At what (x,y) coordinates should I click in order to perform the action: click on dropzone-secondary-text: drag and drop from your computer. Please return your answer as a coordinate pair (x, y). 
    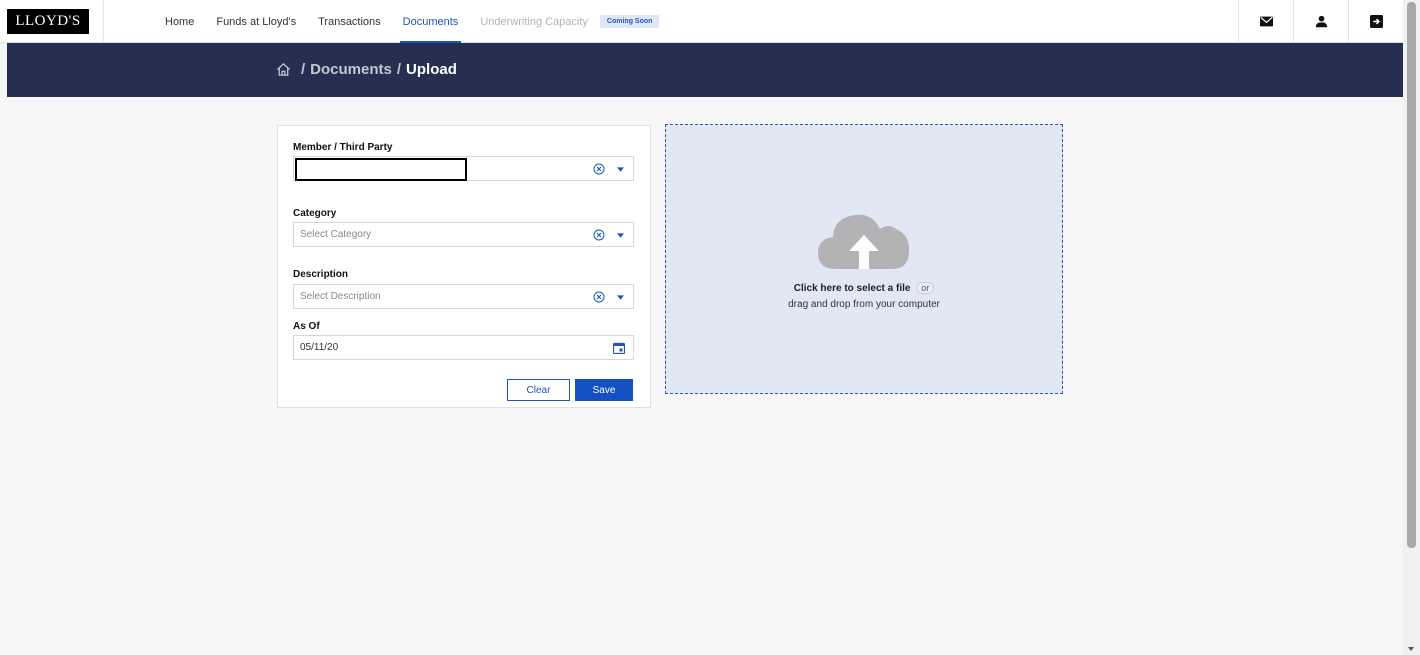
    Looking at the image, I should click on (864, 304).